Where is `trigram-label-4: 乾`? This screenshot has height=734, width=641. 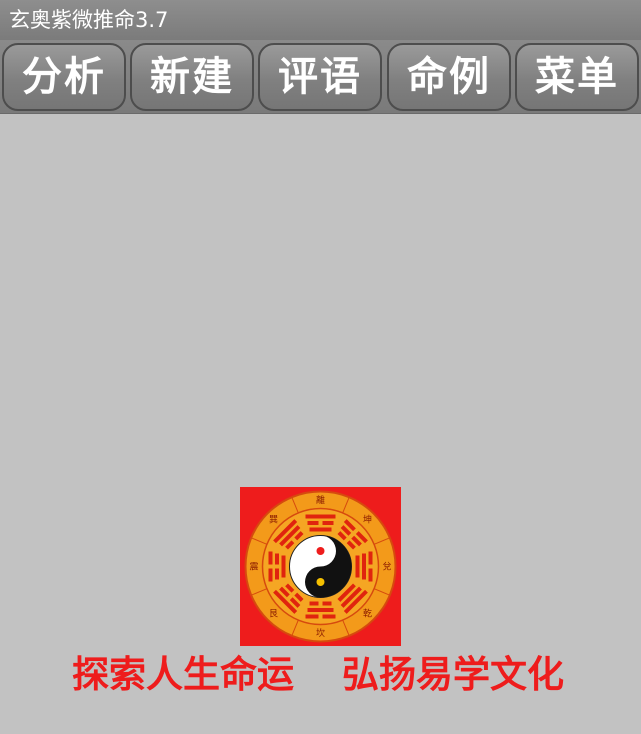
trigram-label-4: 乾 is located at coordinates (367, 614).